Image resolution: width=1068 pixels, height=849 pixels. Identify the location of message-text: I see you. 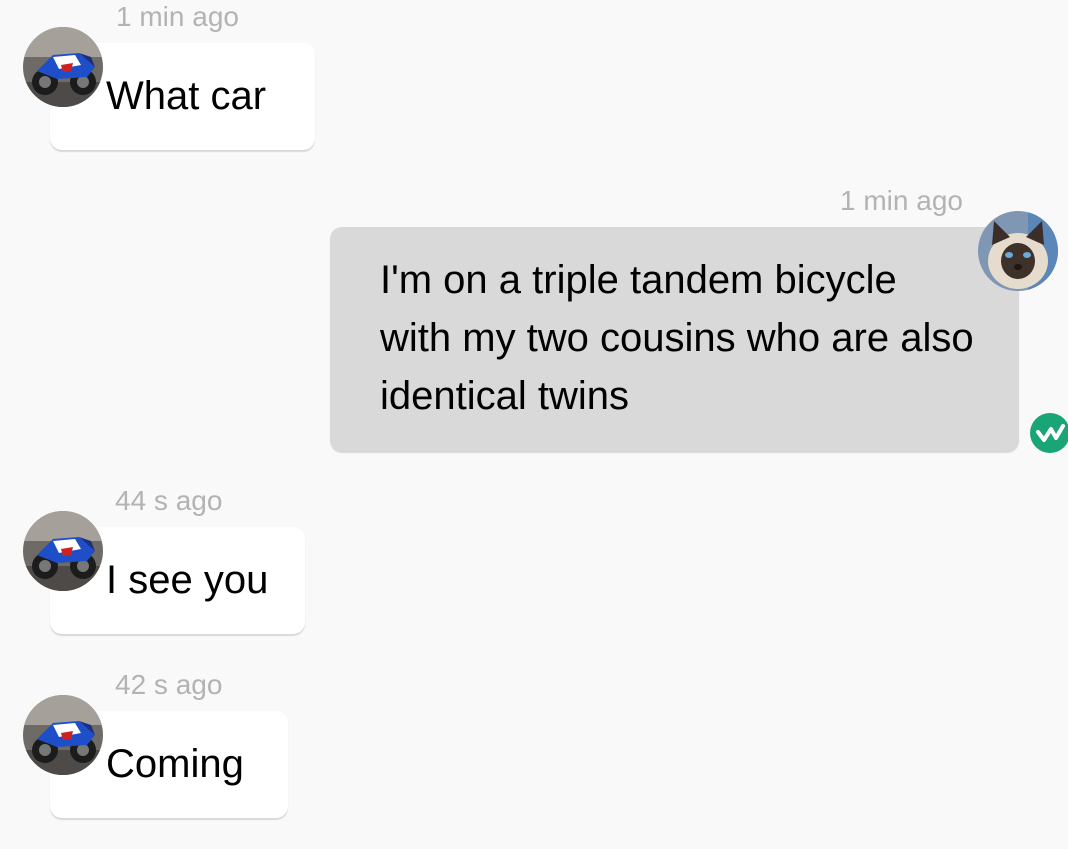
(187, 580).